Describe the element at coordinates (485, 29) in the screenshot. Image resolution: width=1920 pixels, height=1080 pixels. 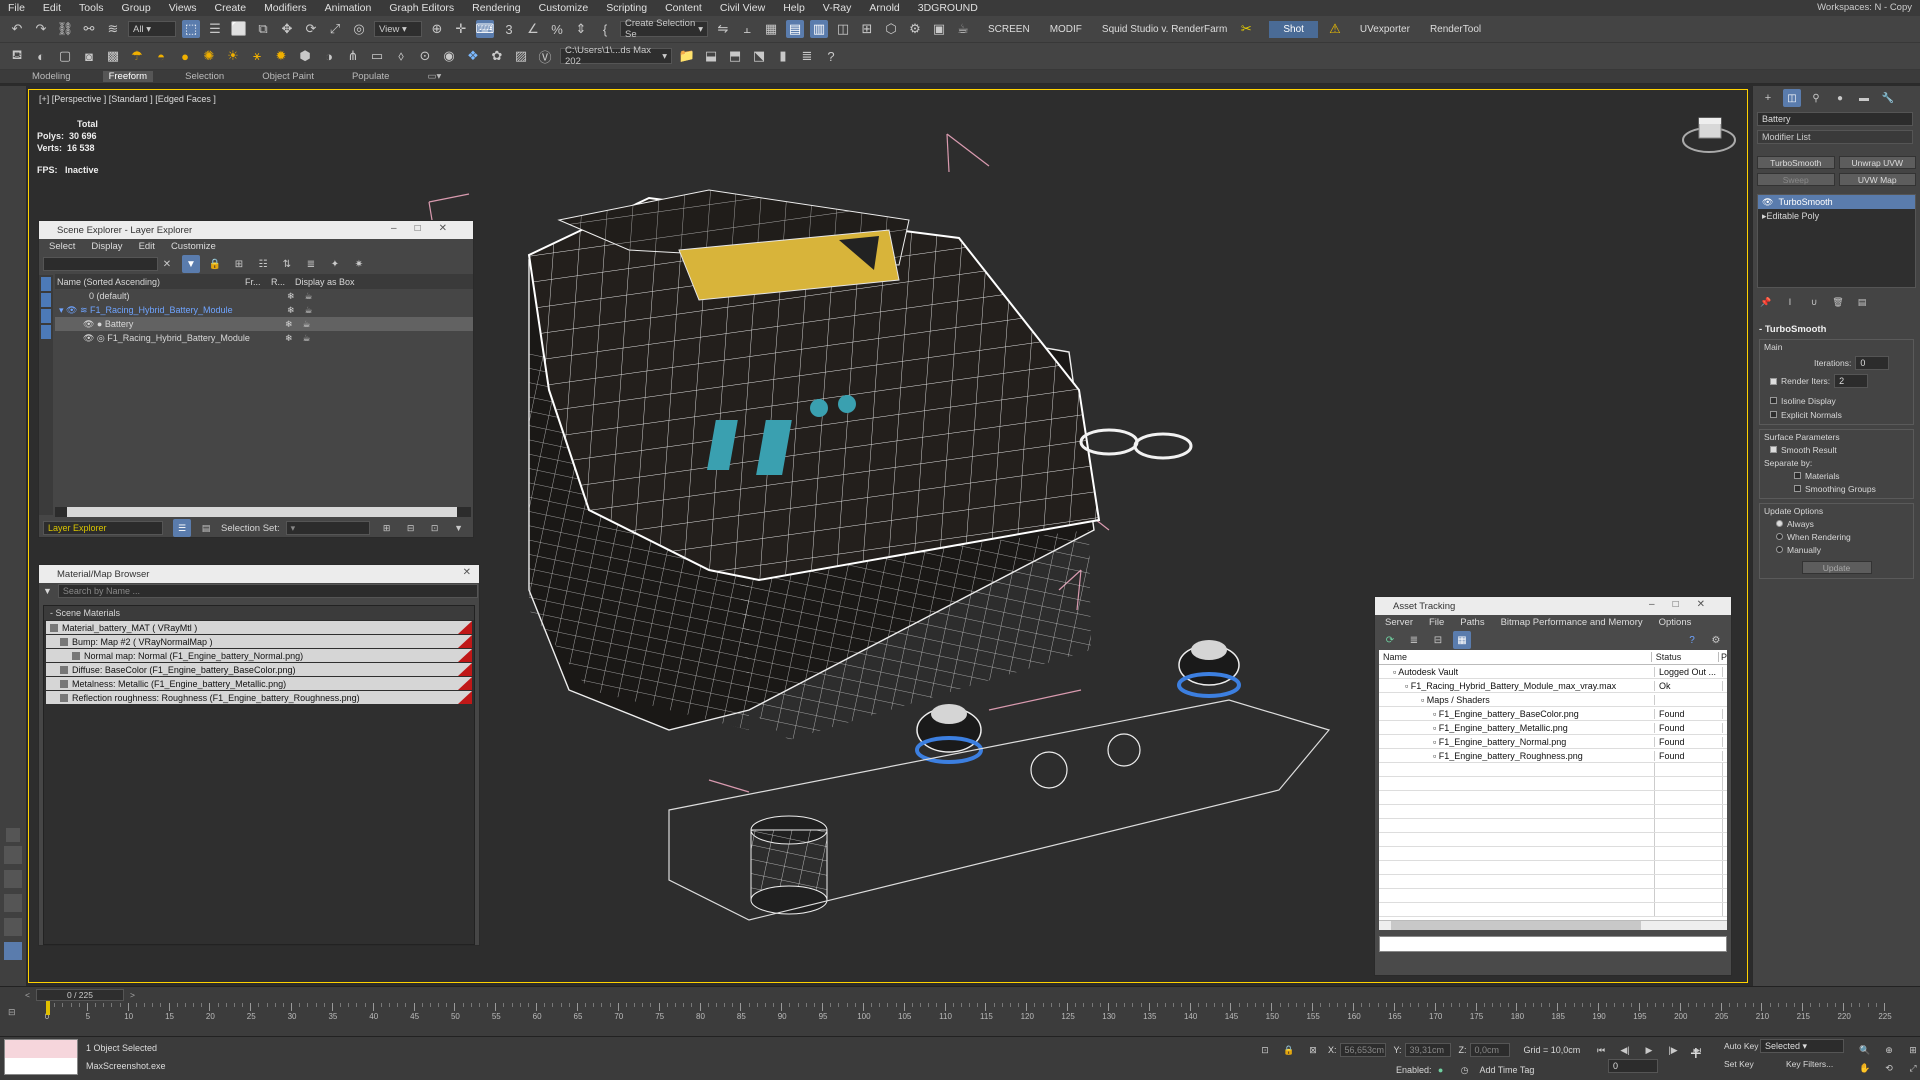
I see `keyboard-shortcut-override-icon: ⌨` at that location.